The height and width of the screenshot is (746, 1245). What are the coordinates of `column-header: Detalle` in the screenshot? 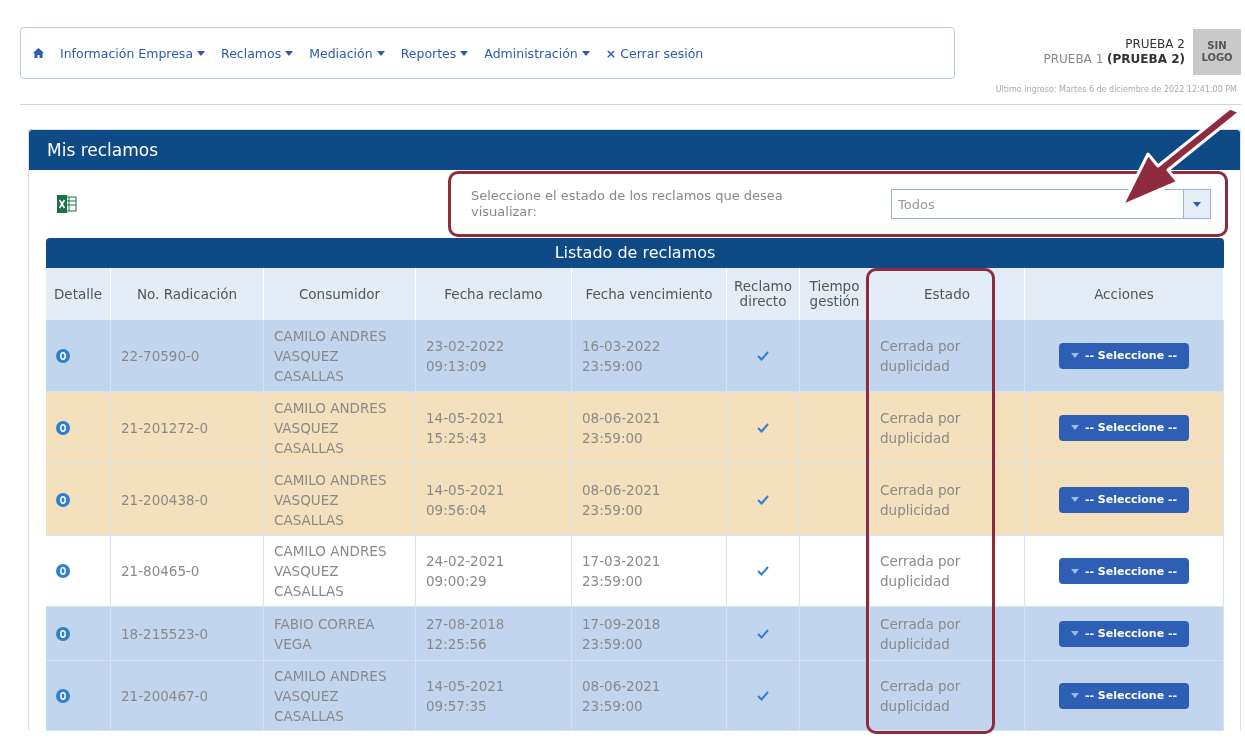 It's located at (78, 294).